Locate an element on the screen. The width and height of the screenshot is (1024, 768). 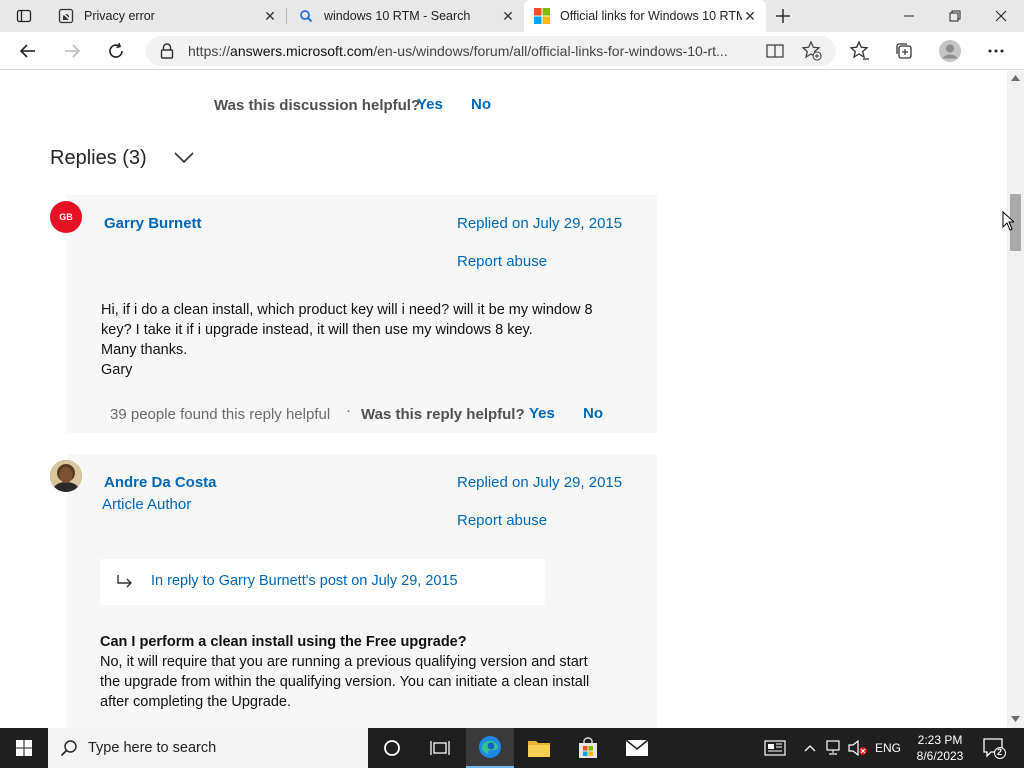
found-helpful-count: 39 people found this reply helpful is located at coordinates (220, 414).